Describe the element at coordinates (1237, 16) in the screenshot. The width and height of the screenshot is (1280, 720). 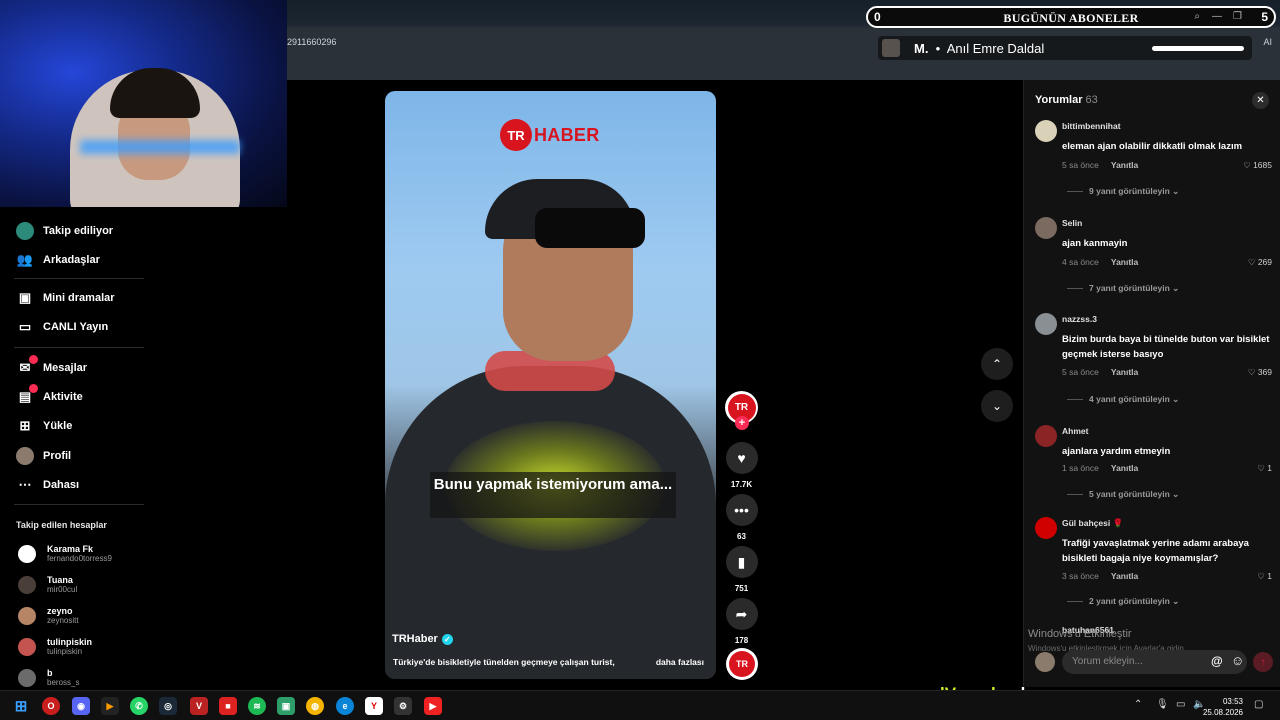
I see `maximize-icon: ❐` at that location.